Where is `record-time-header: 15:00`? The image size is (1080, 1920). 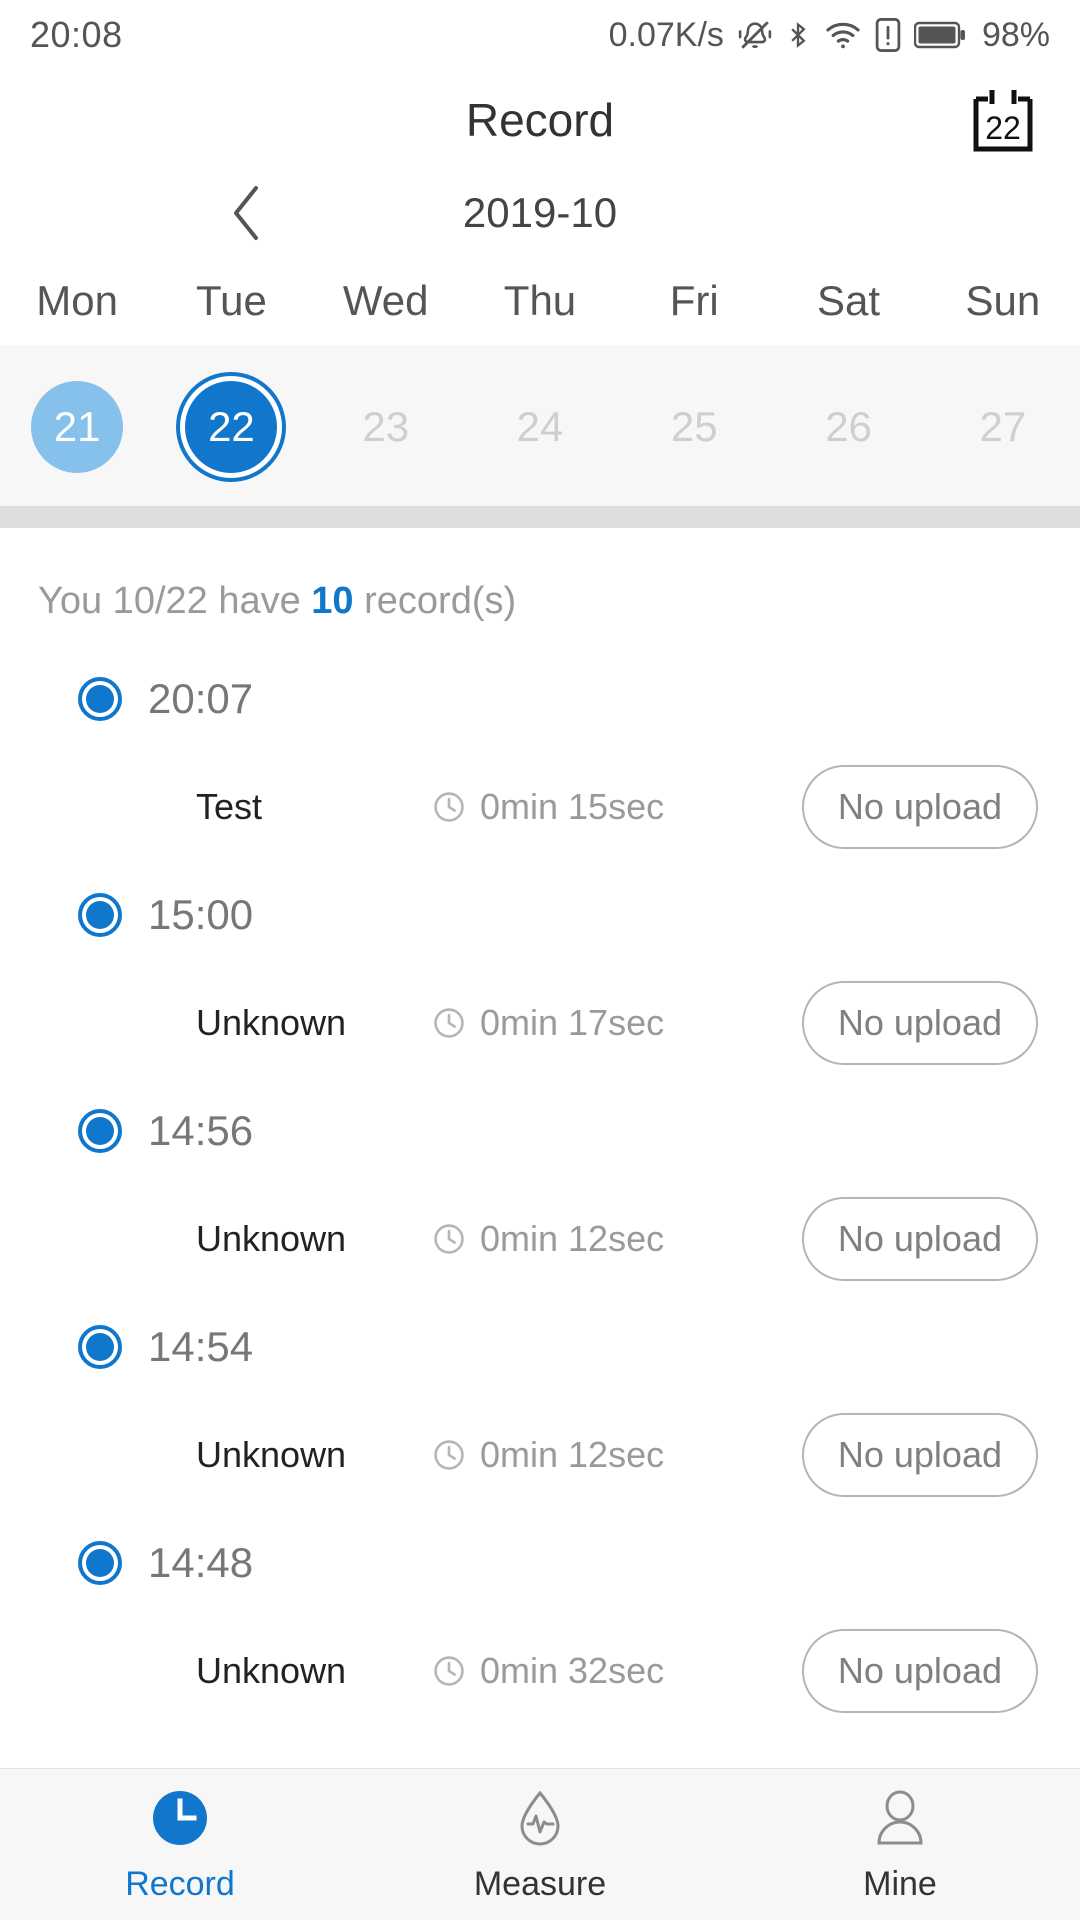
record-time-header: 15:00 is located at coordinates (540, 915).